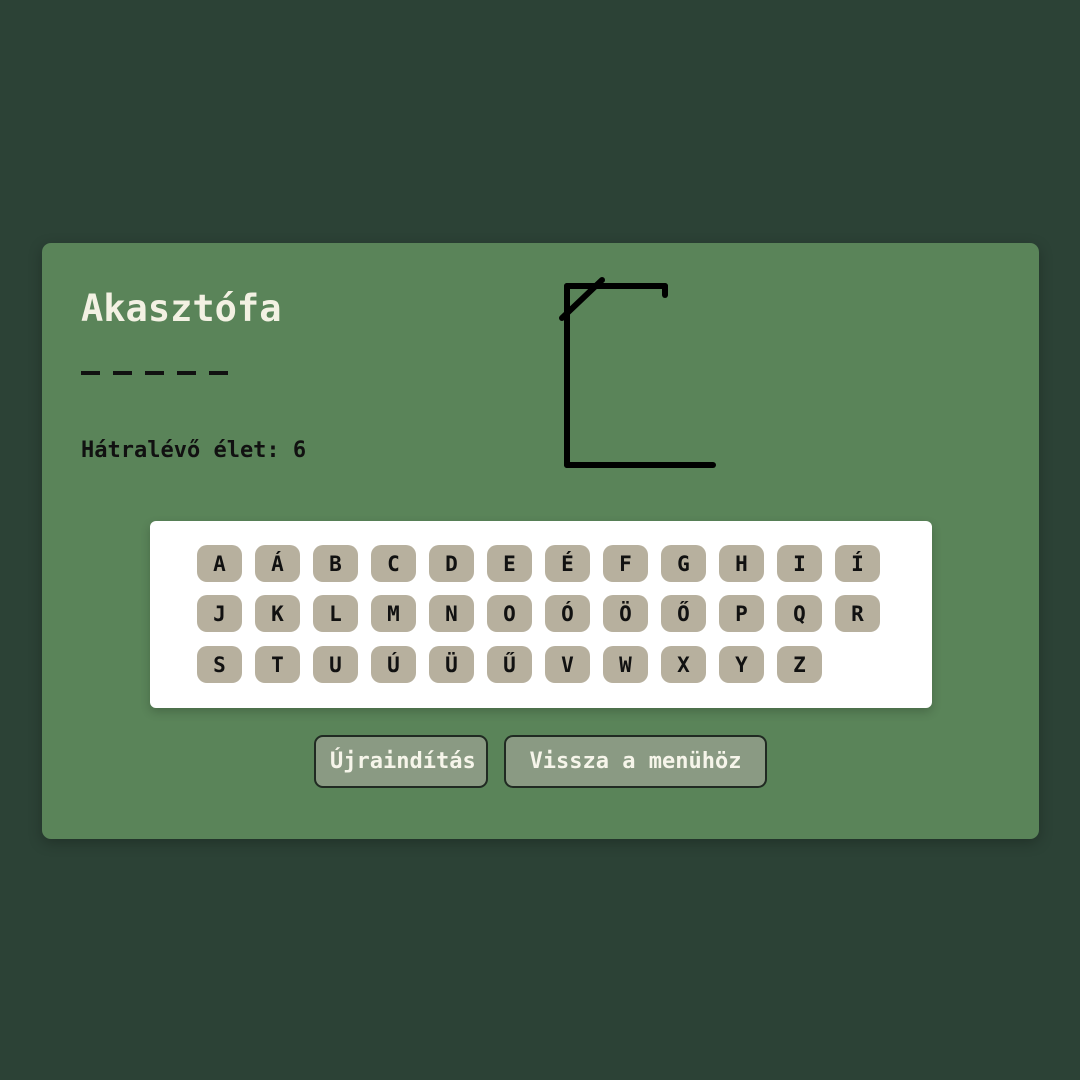 The width and height of the screenshot is (1080, 1080). What do you see at coordinates (741, 613) in the screenshot?
I see `letter-key: P` at bounding box center [741, 613].